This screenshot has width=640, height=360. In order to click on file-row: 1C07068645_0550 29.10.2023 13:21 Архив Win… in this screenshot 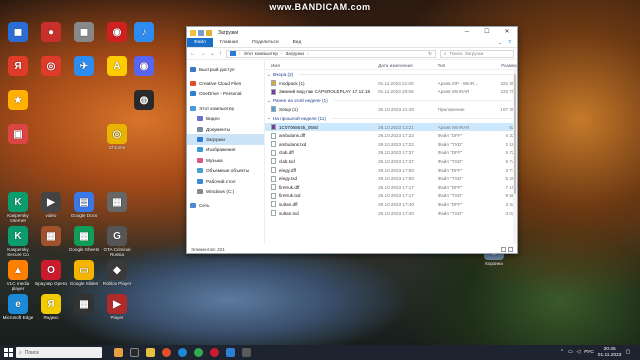, I will do `click(391, 127)`.